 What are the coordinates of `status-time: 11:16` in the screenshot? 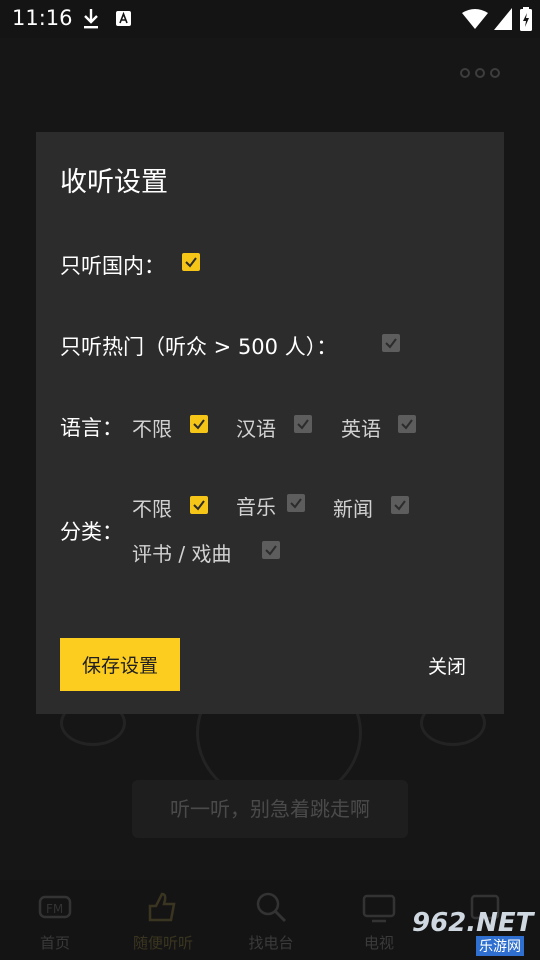 It's located at (42, 18).